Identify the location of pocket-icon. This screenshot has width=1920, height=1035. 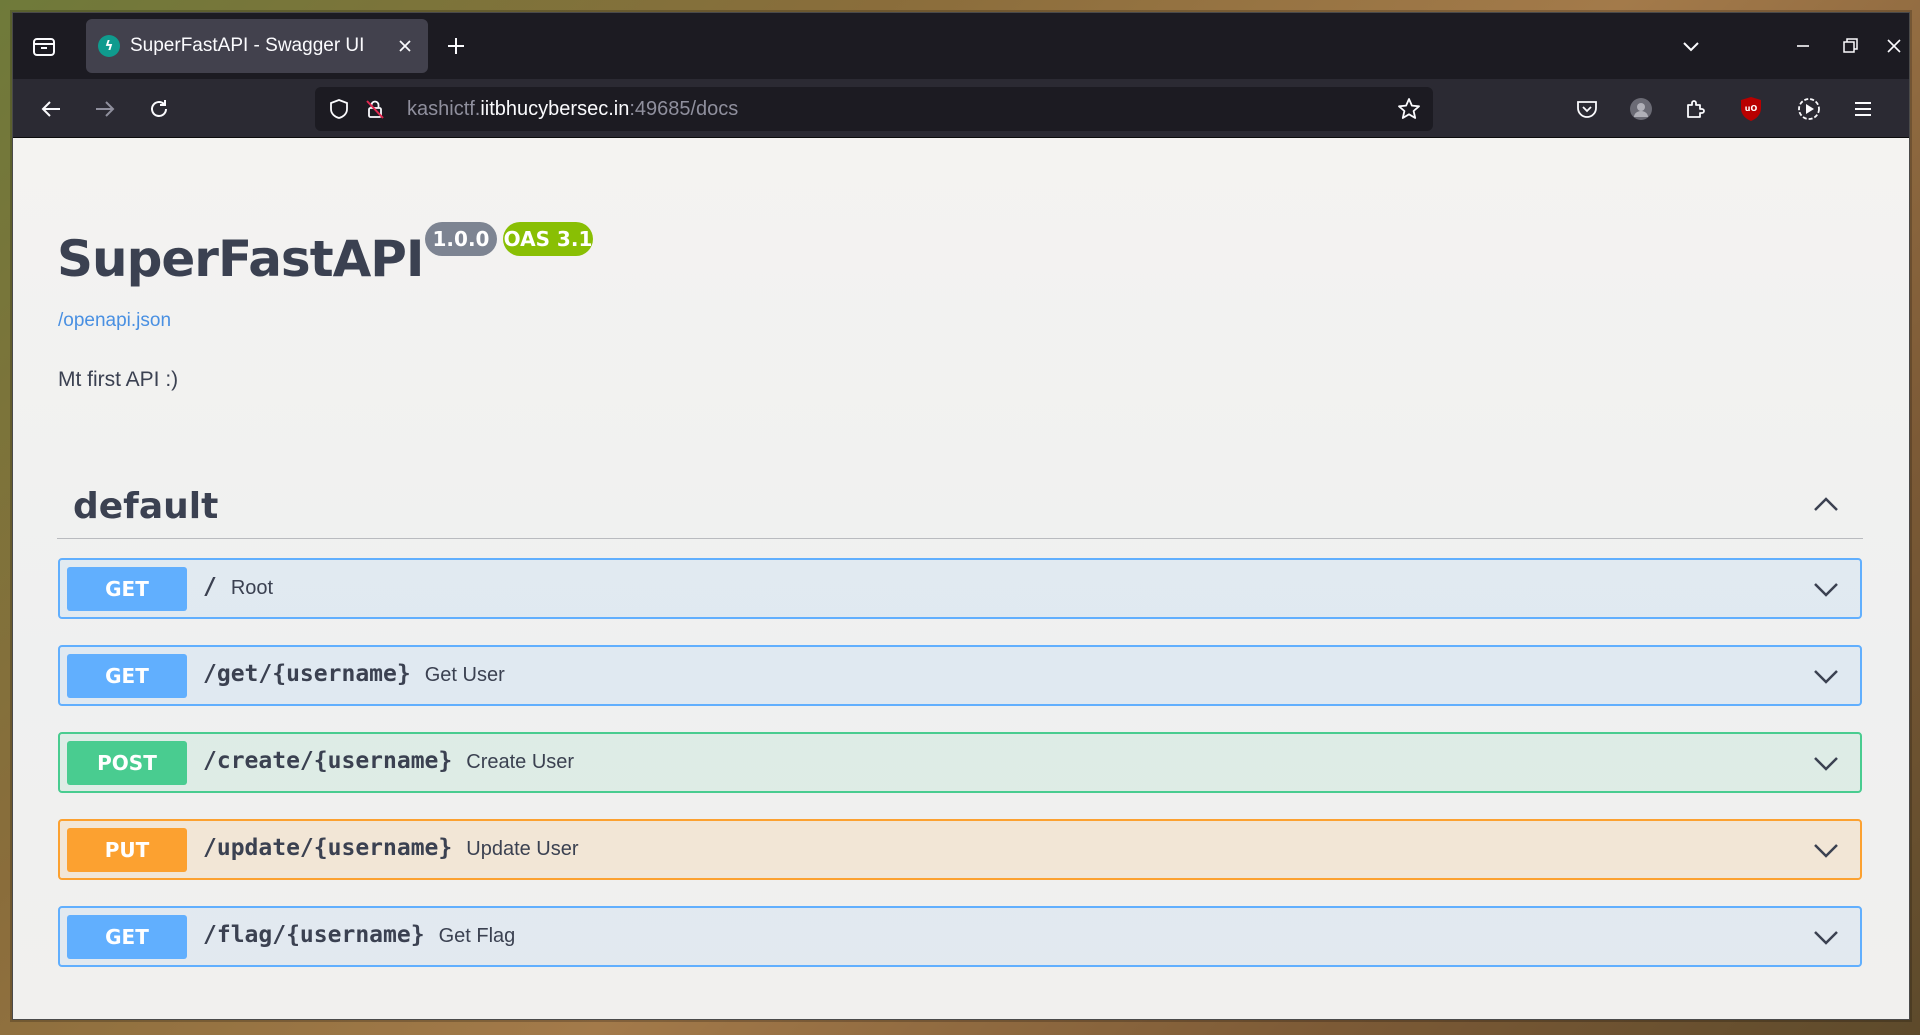
(1587, 109).